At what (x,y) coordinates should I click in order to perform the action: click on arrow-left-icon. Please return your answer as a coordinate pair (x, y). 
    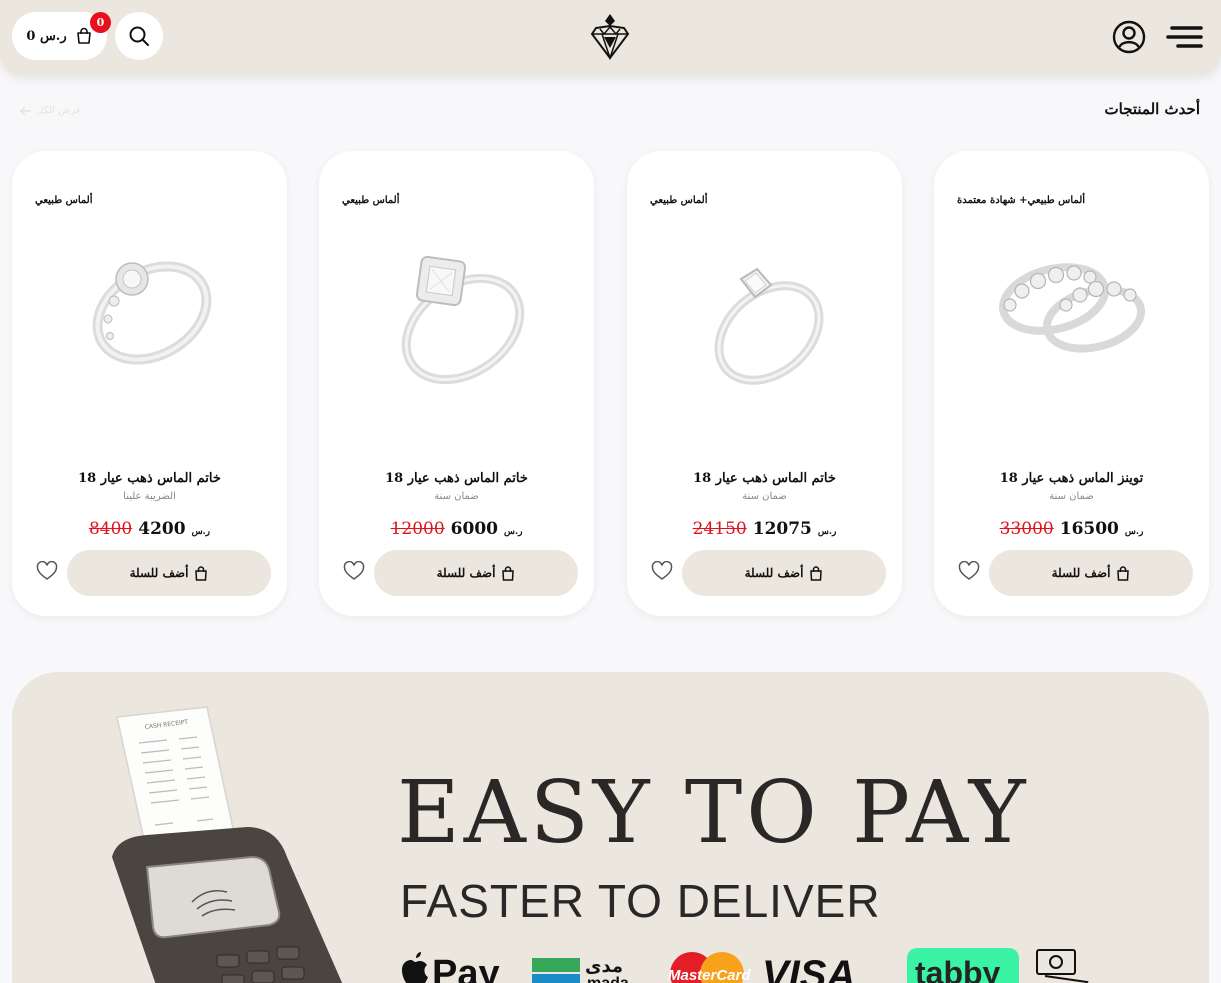
    Looking at the image, I should click on (25, 110).